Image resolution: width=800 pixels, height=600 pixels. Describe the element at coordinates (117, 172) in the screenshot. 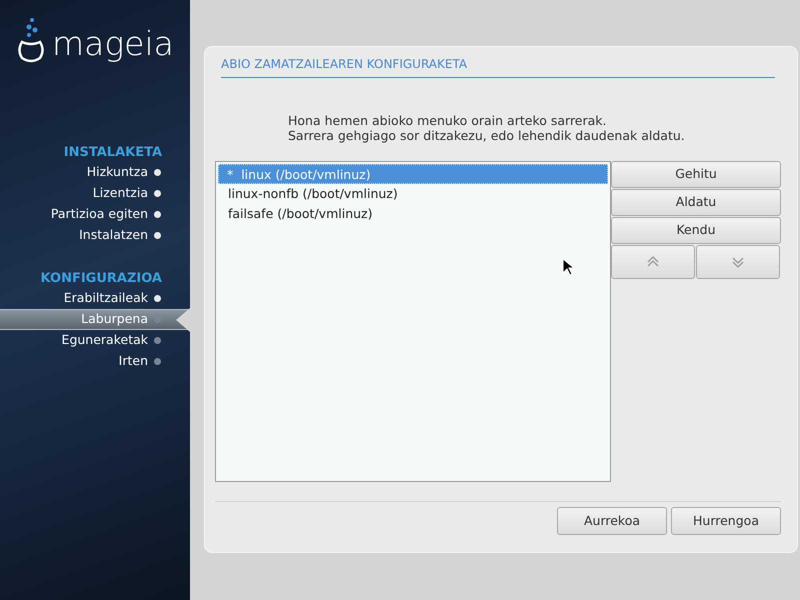

I see `step-label: Hizkuntza` at that location.